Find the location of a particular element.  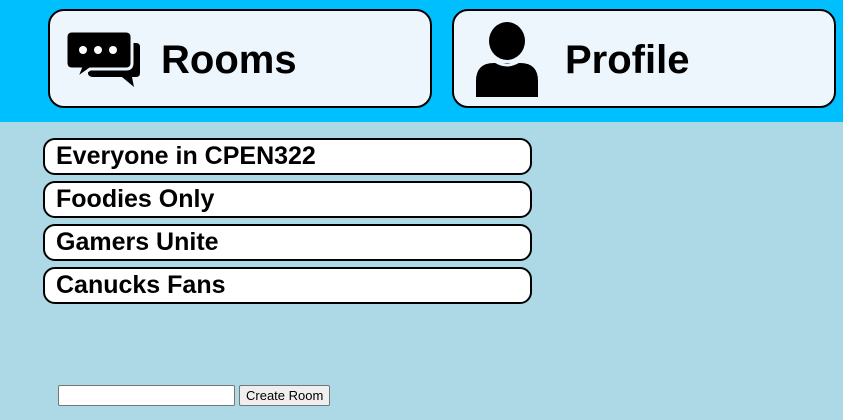

user-icon is located at coordinates (507, 59).